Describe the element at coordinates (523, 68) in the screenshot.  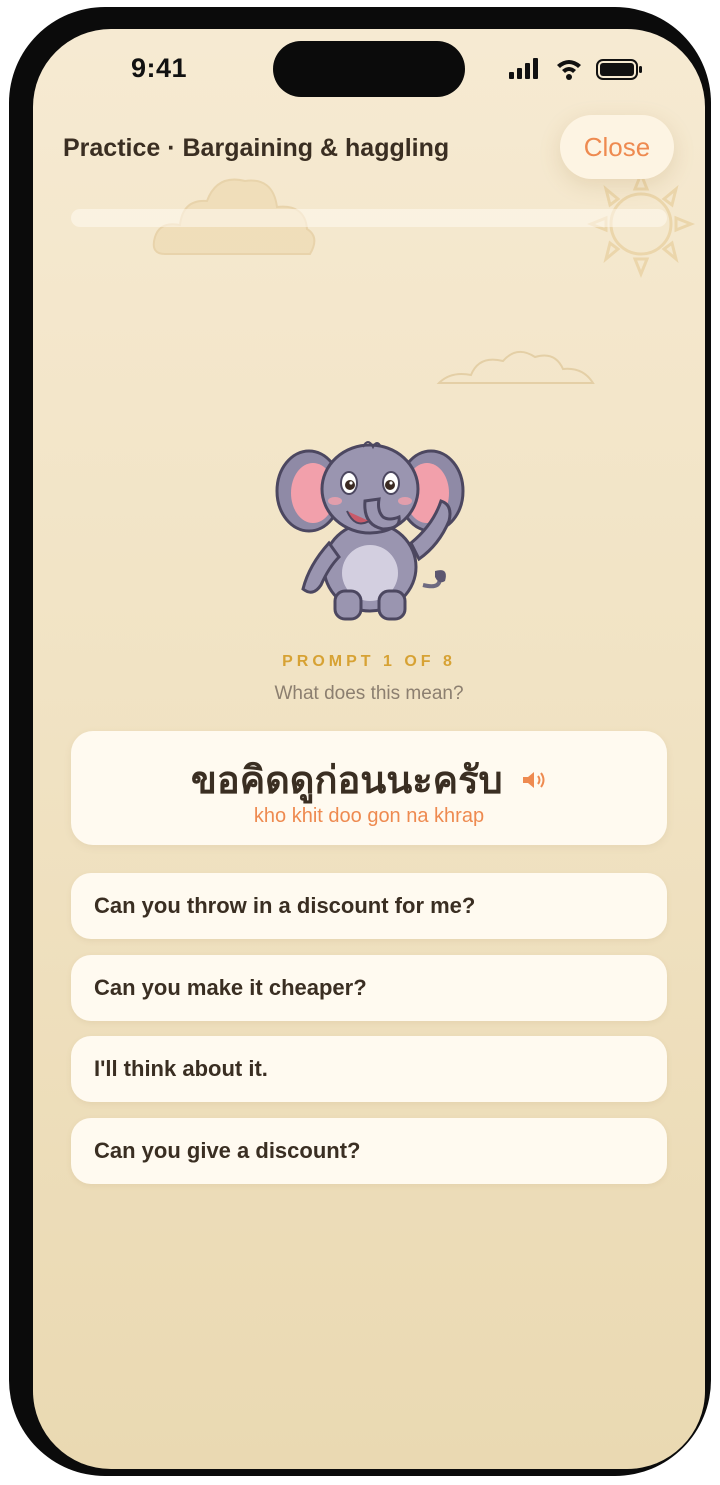
I see `cellular-signal-icon` at that location.